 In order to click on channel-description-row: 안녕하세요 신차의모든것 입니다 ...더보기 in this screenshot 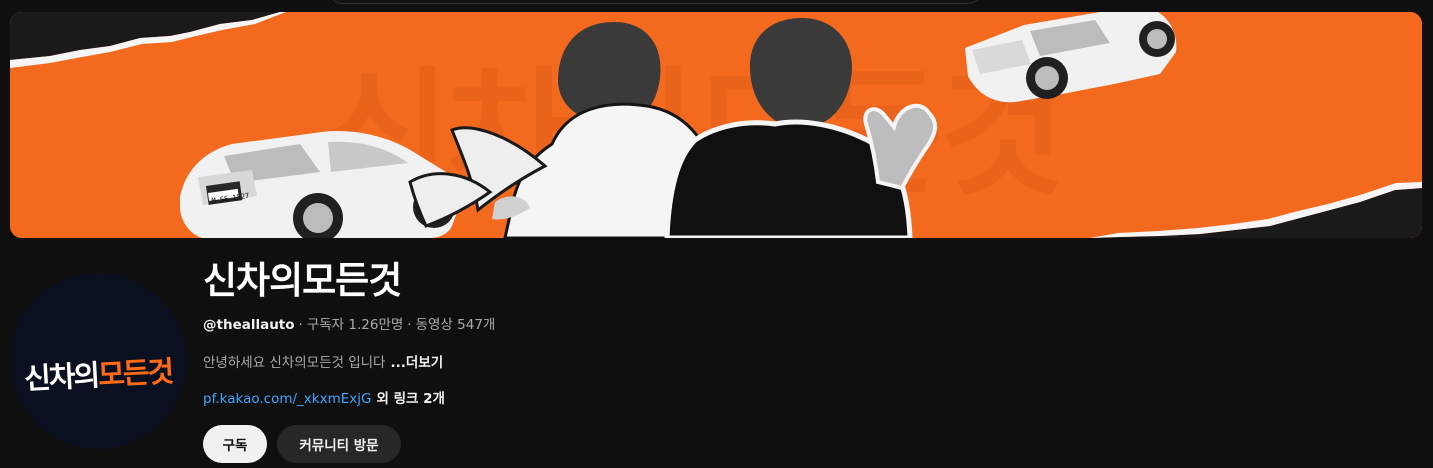, I will do `click(703, 363)`.